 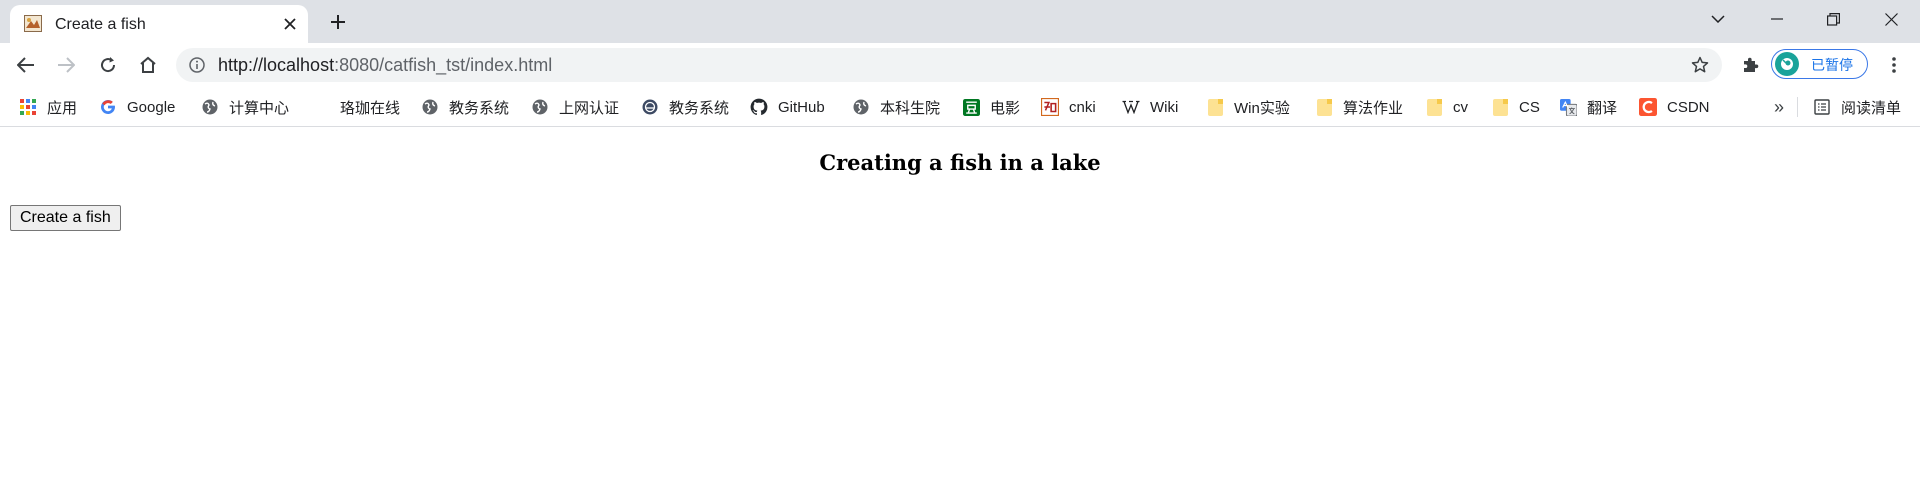 What do you see at coordinates (108, 107) in the screenshot?
I see `google-icon` at bounding box center [108, 107].